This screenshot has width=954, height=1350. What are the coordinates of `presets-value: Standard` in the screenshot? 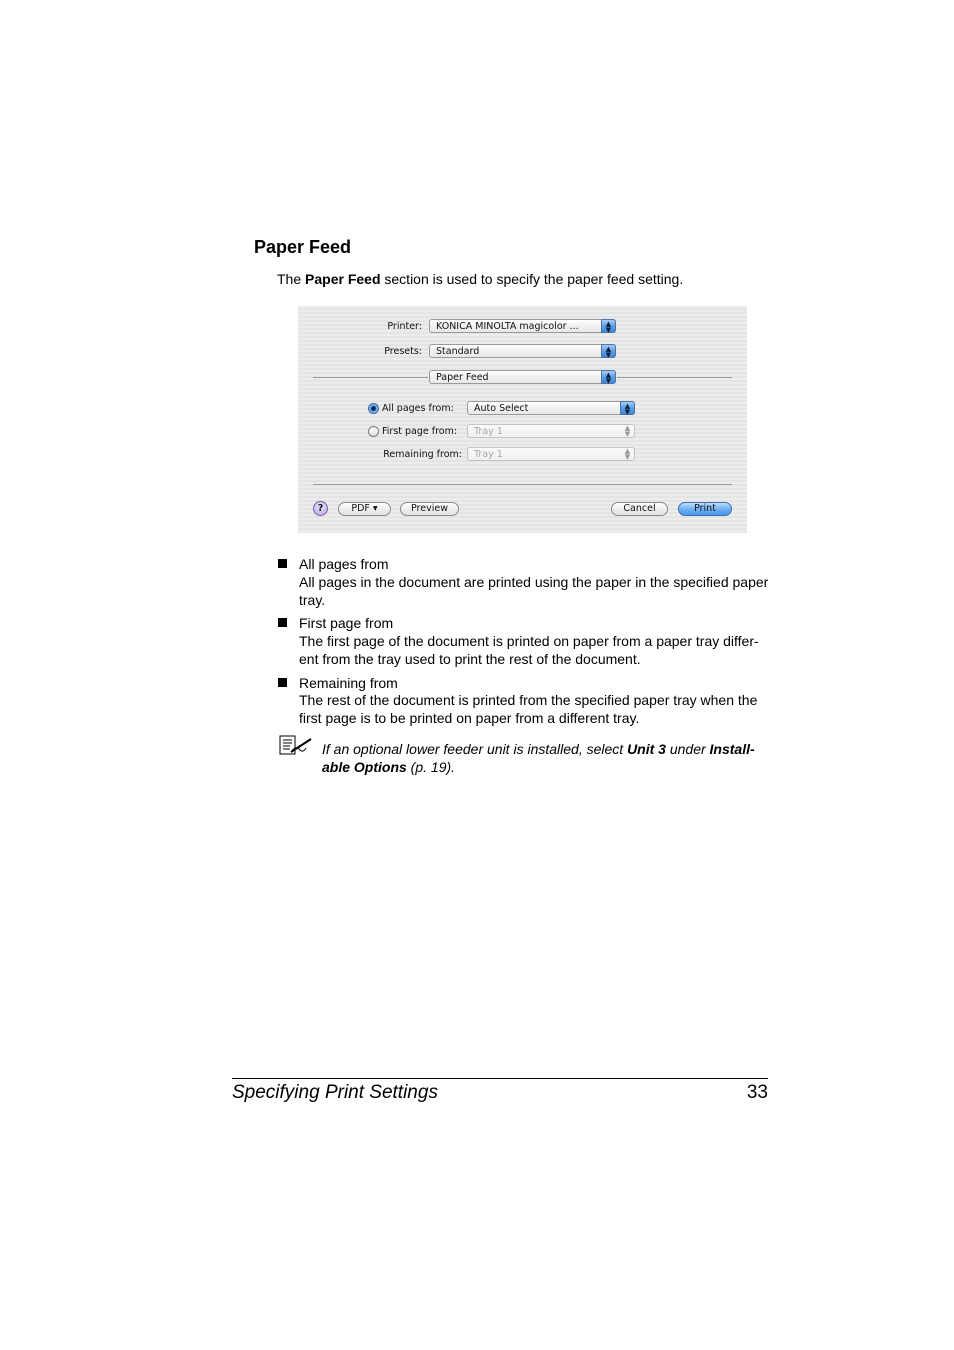 It's located at (458, 351).